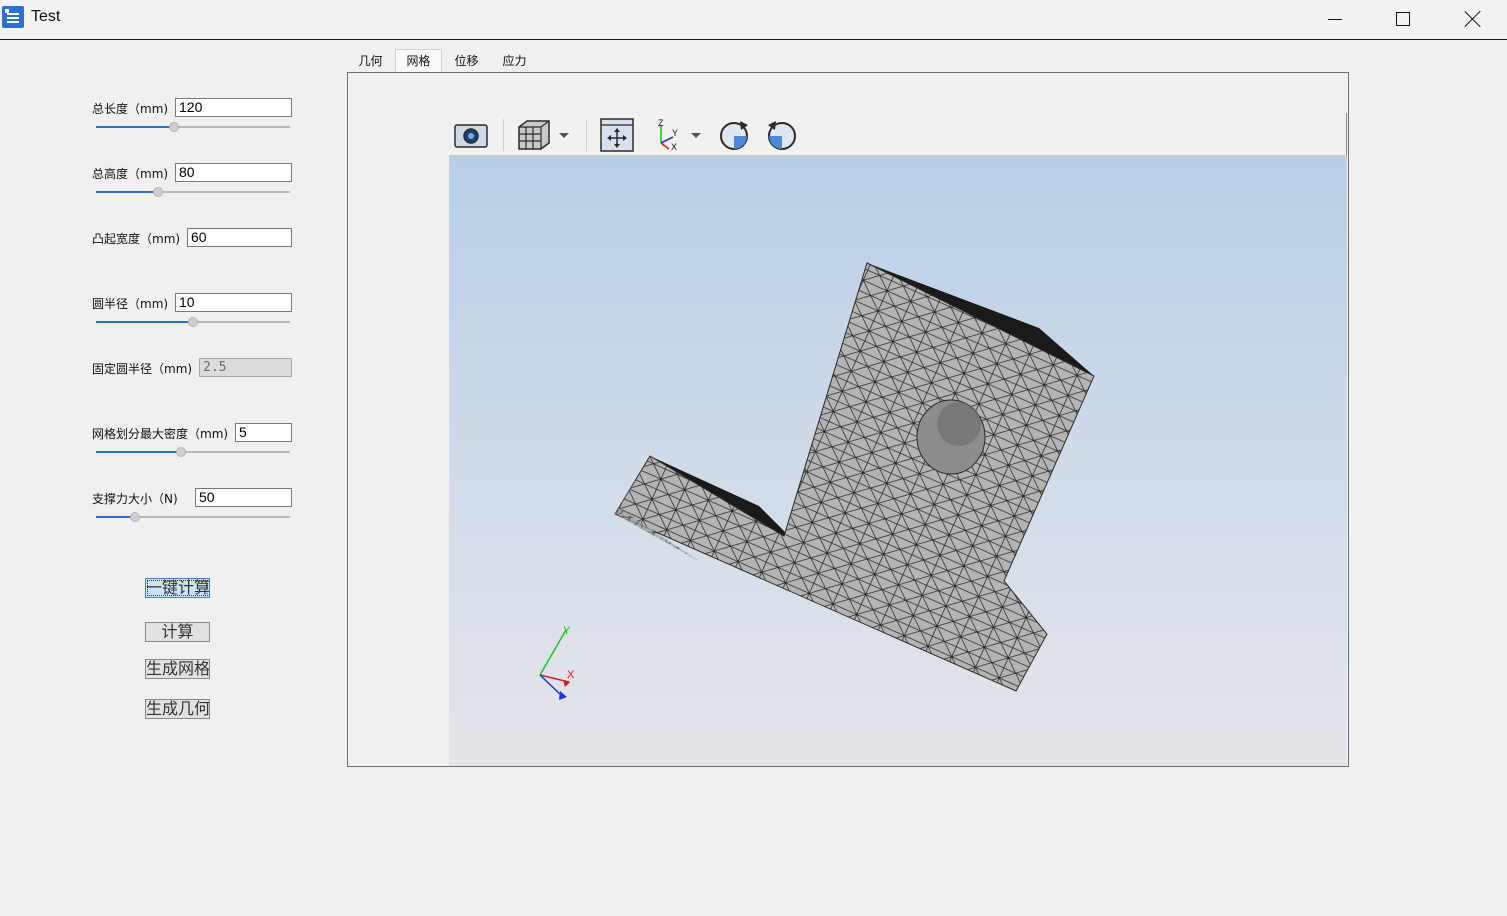  Describe the element at coordinates (193, 322) in the screenshot. I see `circle-radius-slider` at that location.